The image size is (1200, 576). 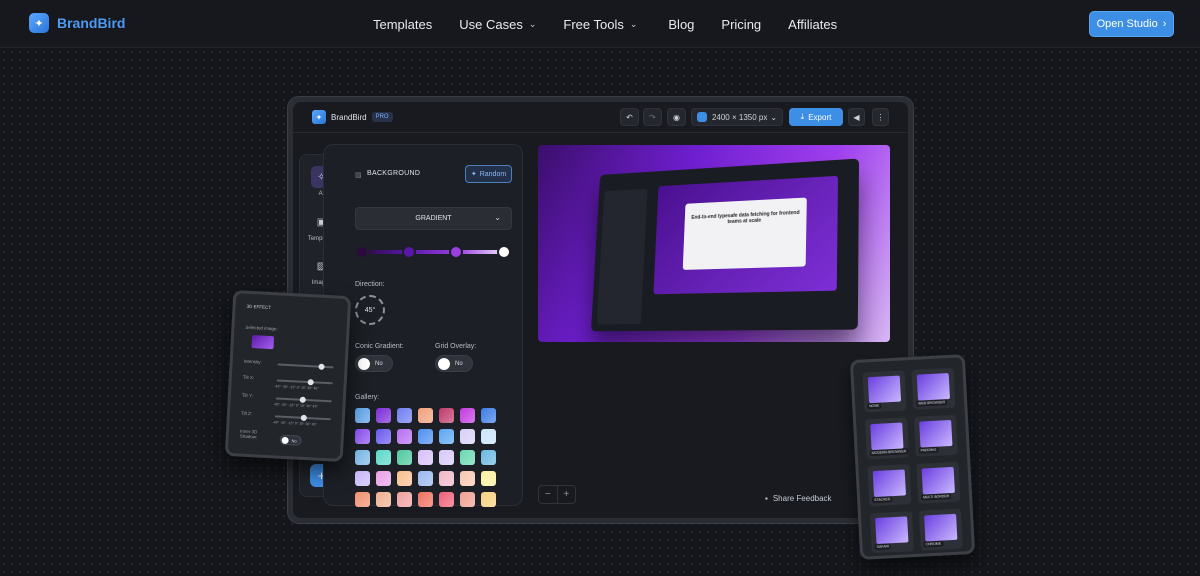 What do you see at coordinates (884, 391) in the screenshot?
I see `frame-option: NONE` at bounding box center [884, 391].